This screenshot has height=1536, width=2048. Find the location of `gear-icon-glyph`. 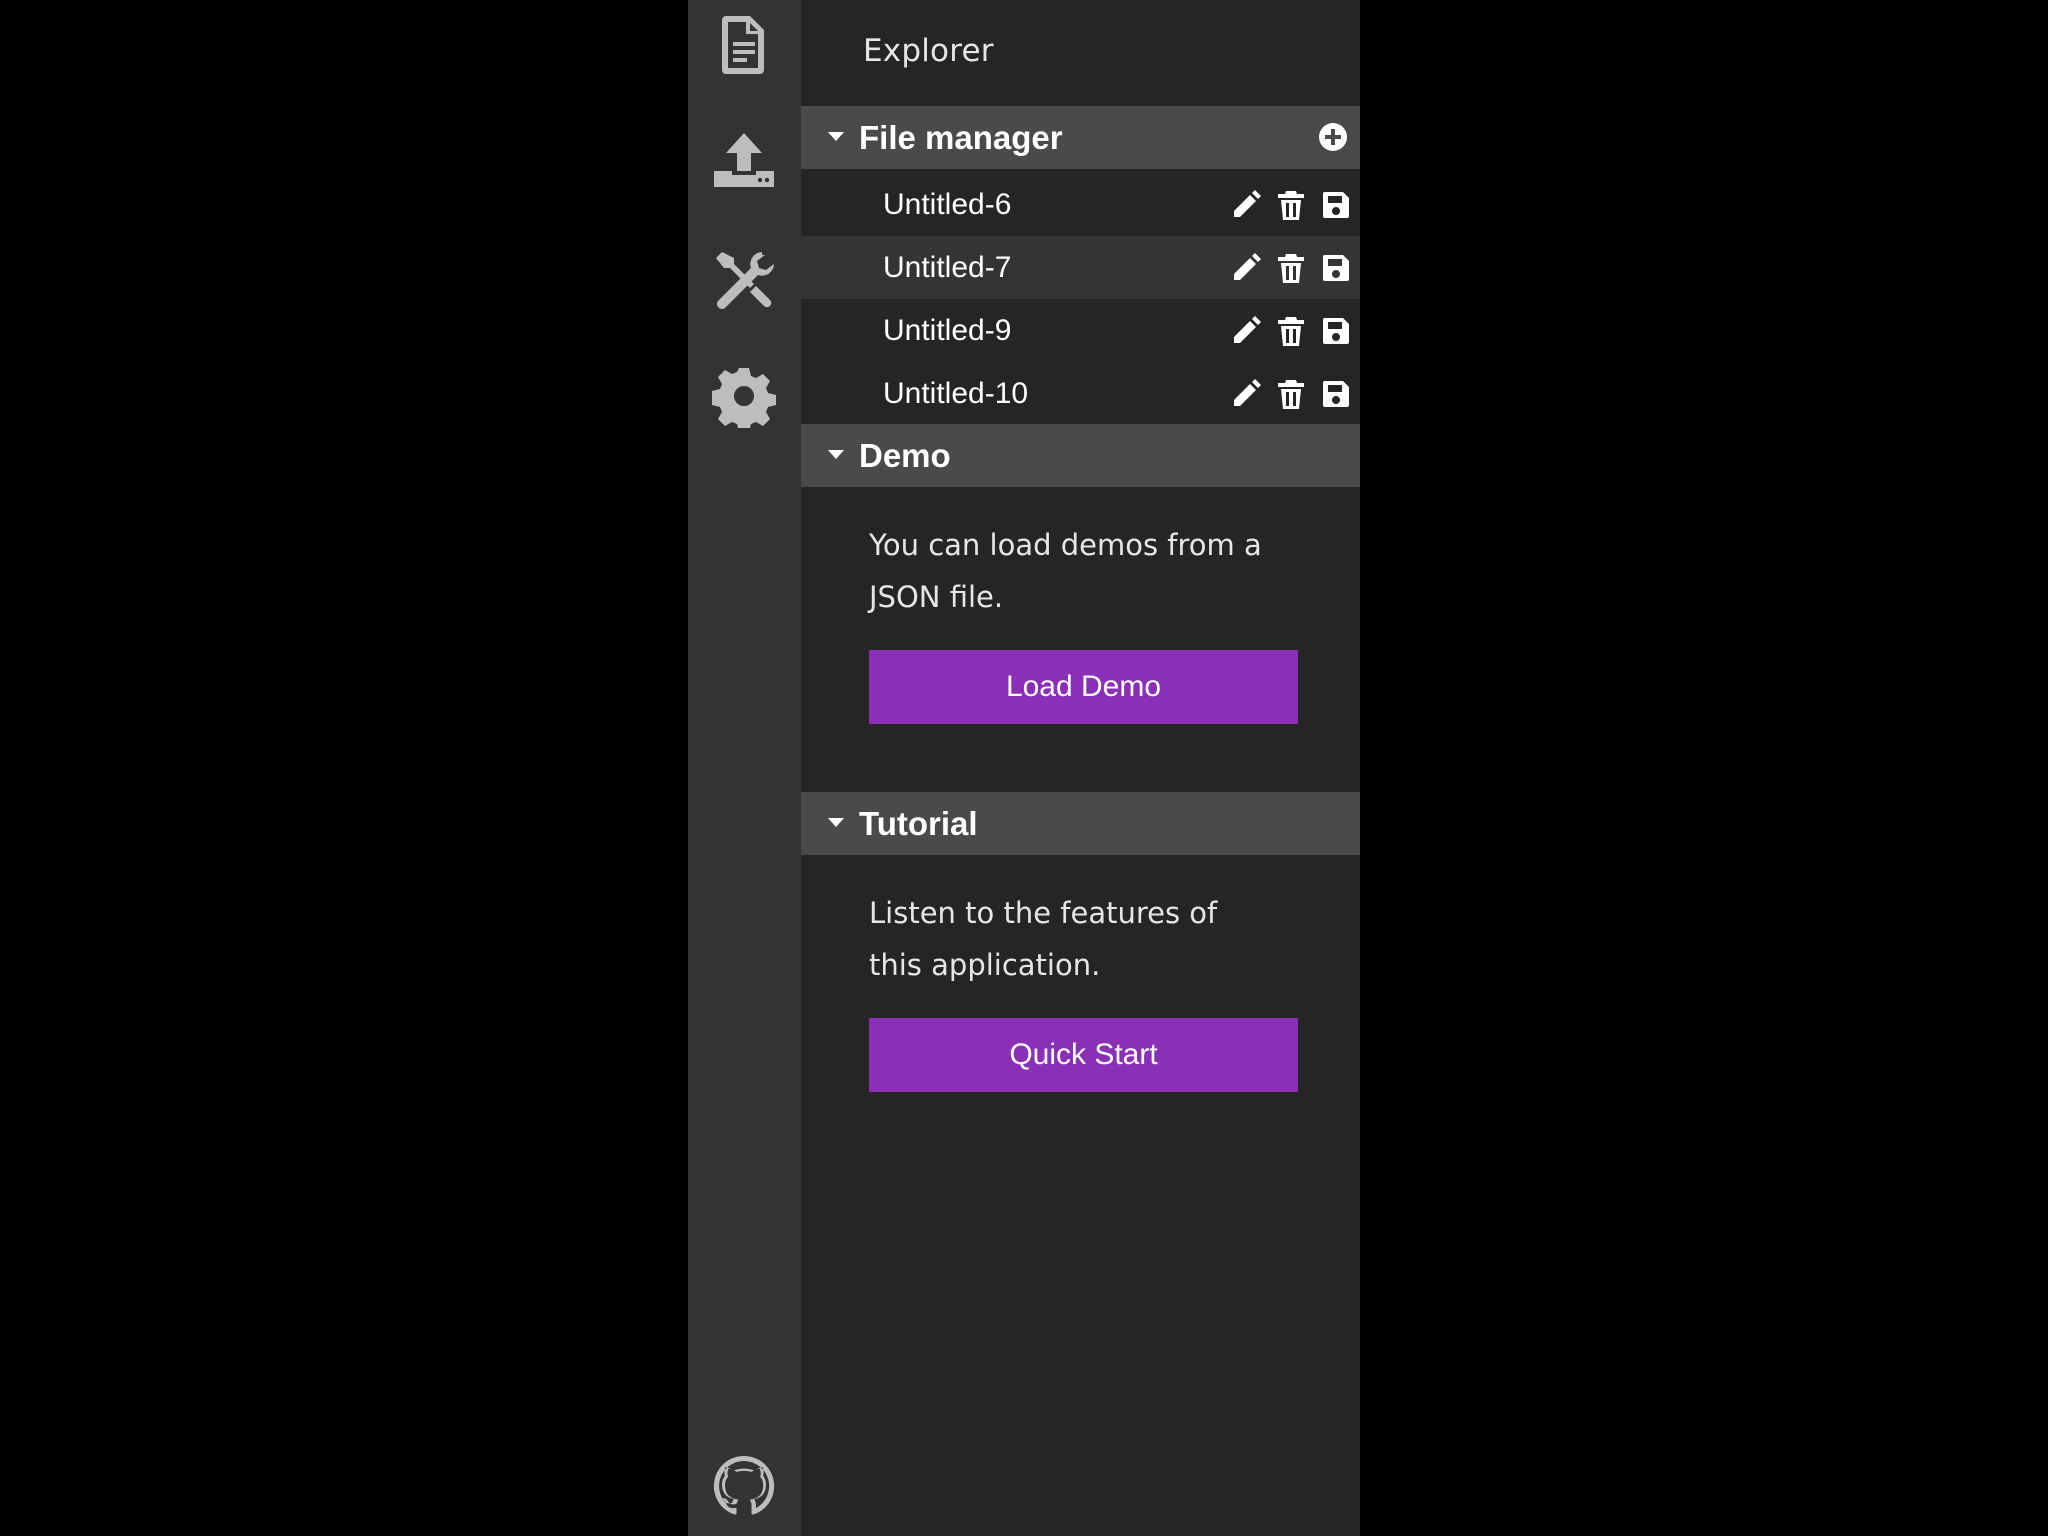

gear-icon-glyph is located at coordinates (744, 398).